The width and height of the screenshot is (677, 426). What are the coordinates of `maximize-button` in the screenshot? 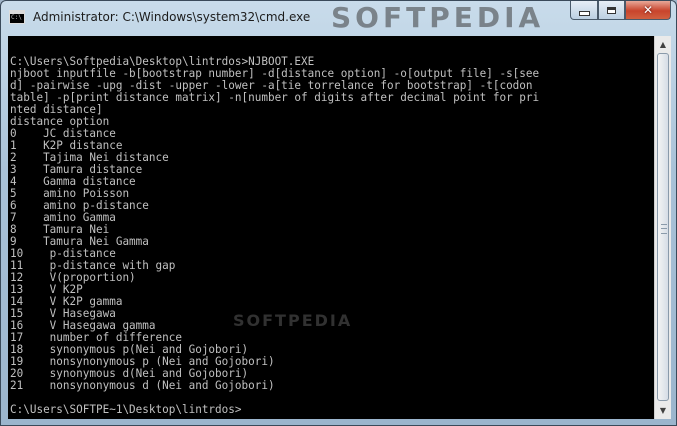 It's located at (611, 10).